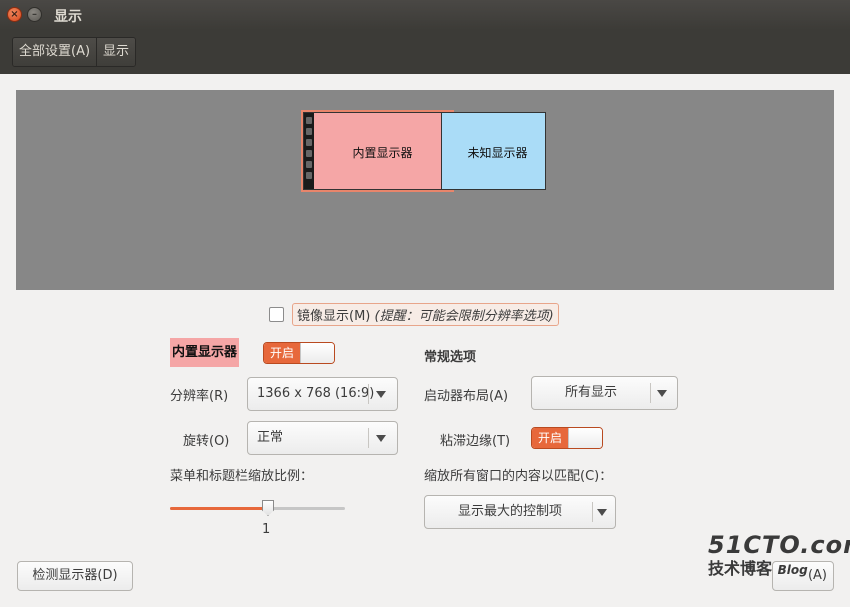 This screenshot has width=850, height=607. I want to click on mirror-row: 镜像显示(M) (提醒：可能会限制分辨率选项), so click(414, 314).